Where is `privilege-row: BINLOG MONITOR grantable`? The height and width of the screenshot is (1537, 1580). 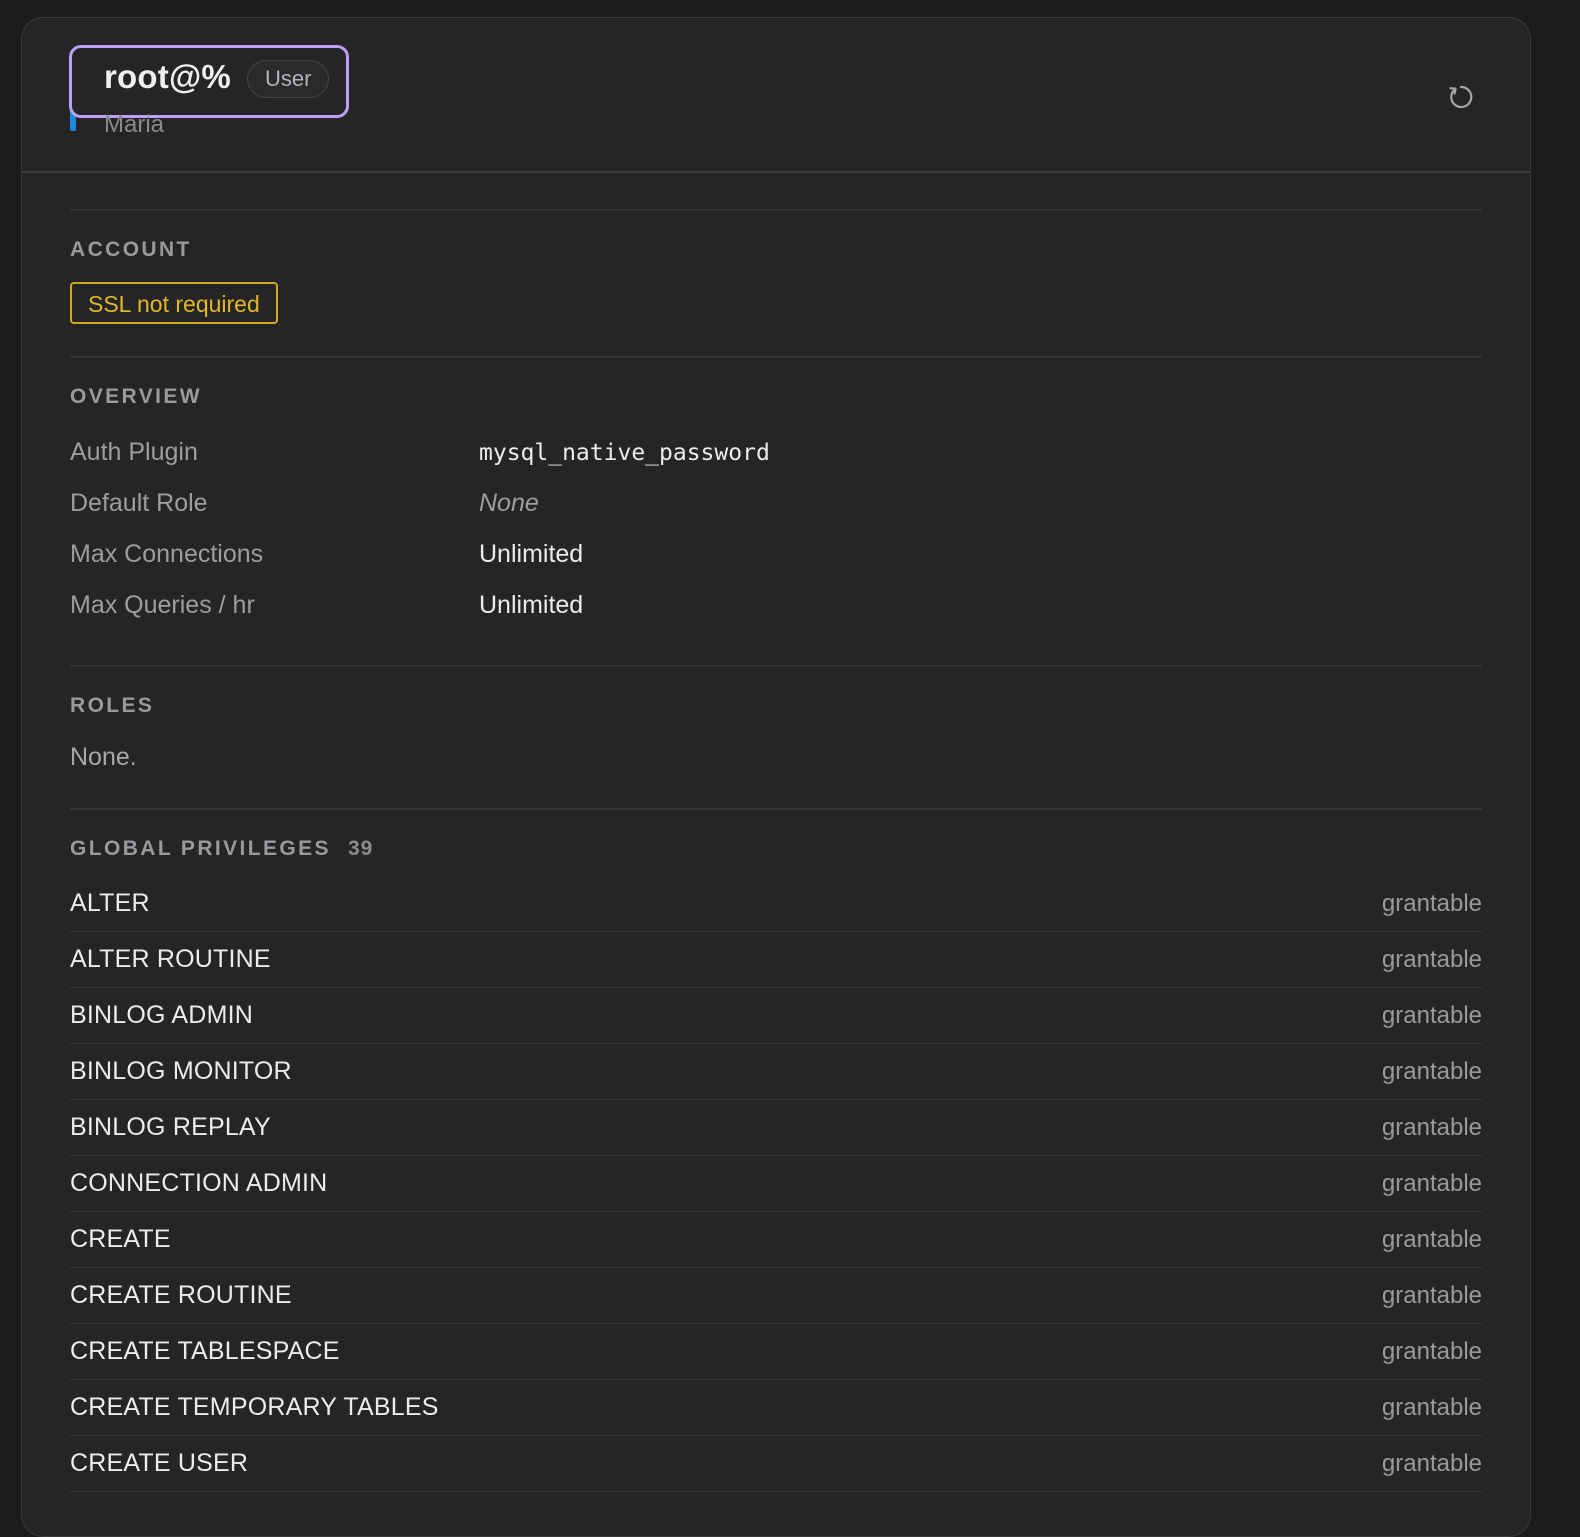
privilege-row: BINLOG MONITOR grantable is located at coordinates (776, 1072).